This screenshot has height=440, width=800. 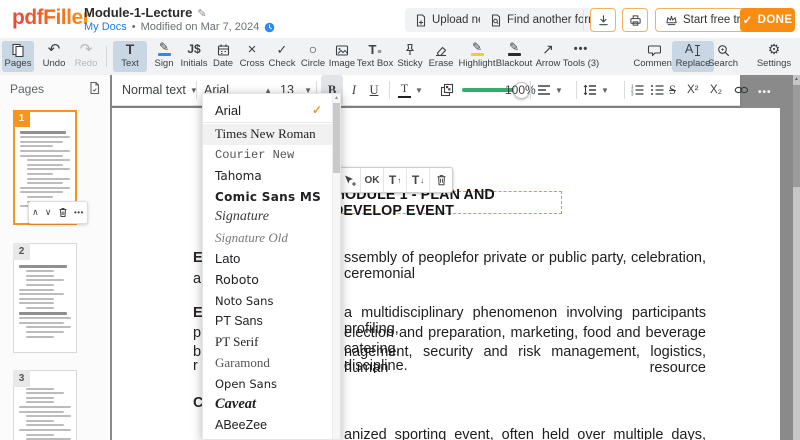 What do you see at coordinates (422, 180) in the screenshot?
I see `down-arrow-icon: ↓` at bounding box center [422, 180].